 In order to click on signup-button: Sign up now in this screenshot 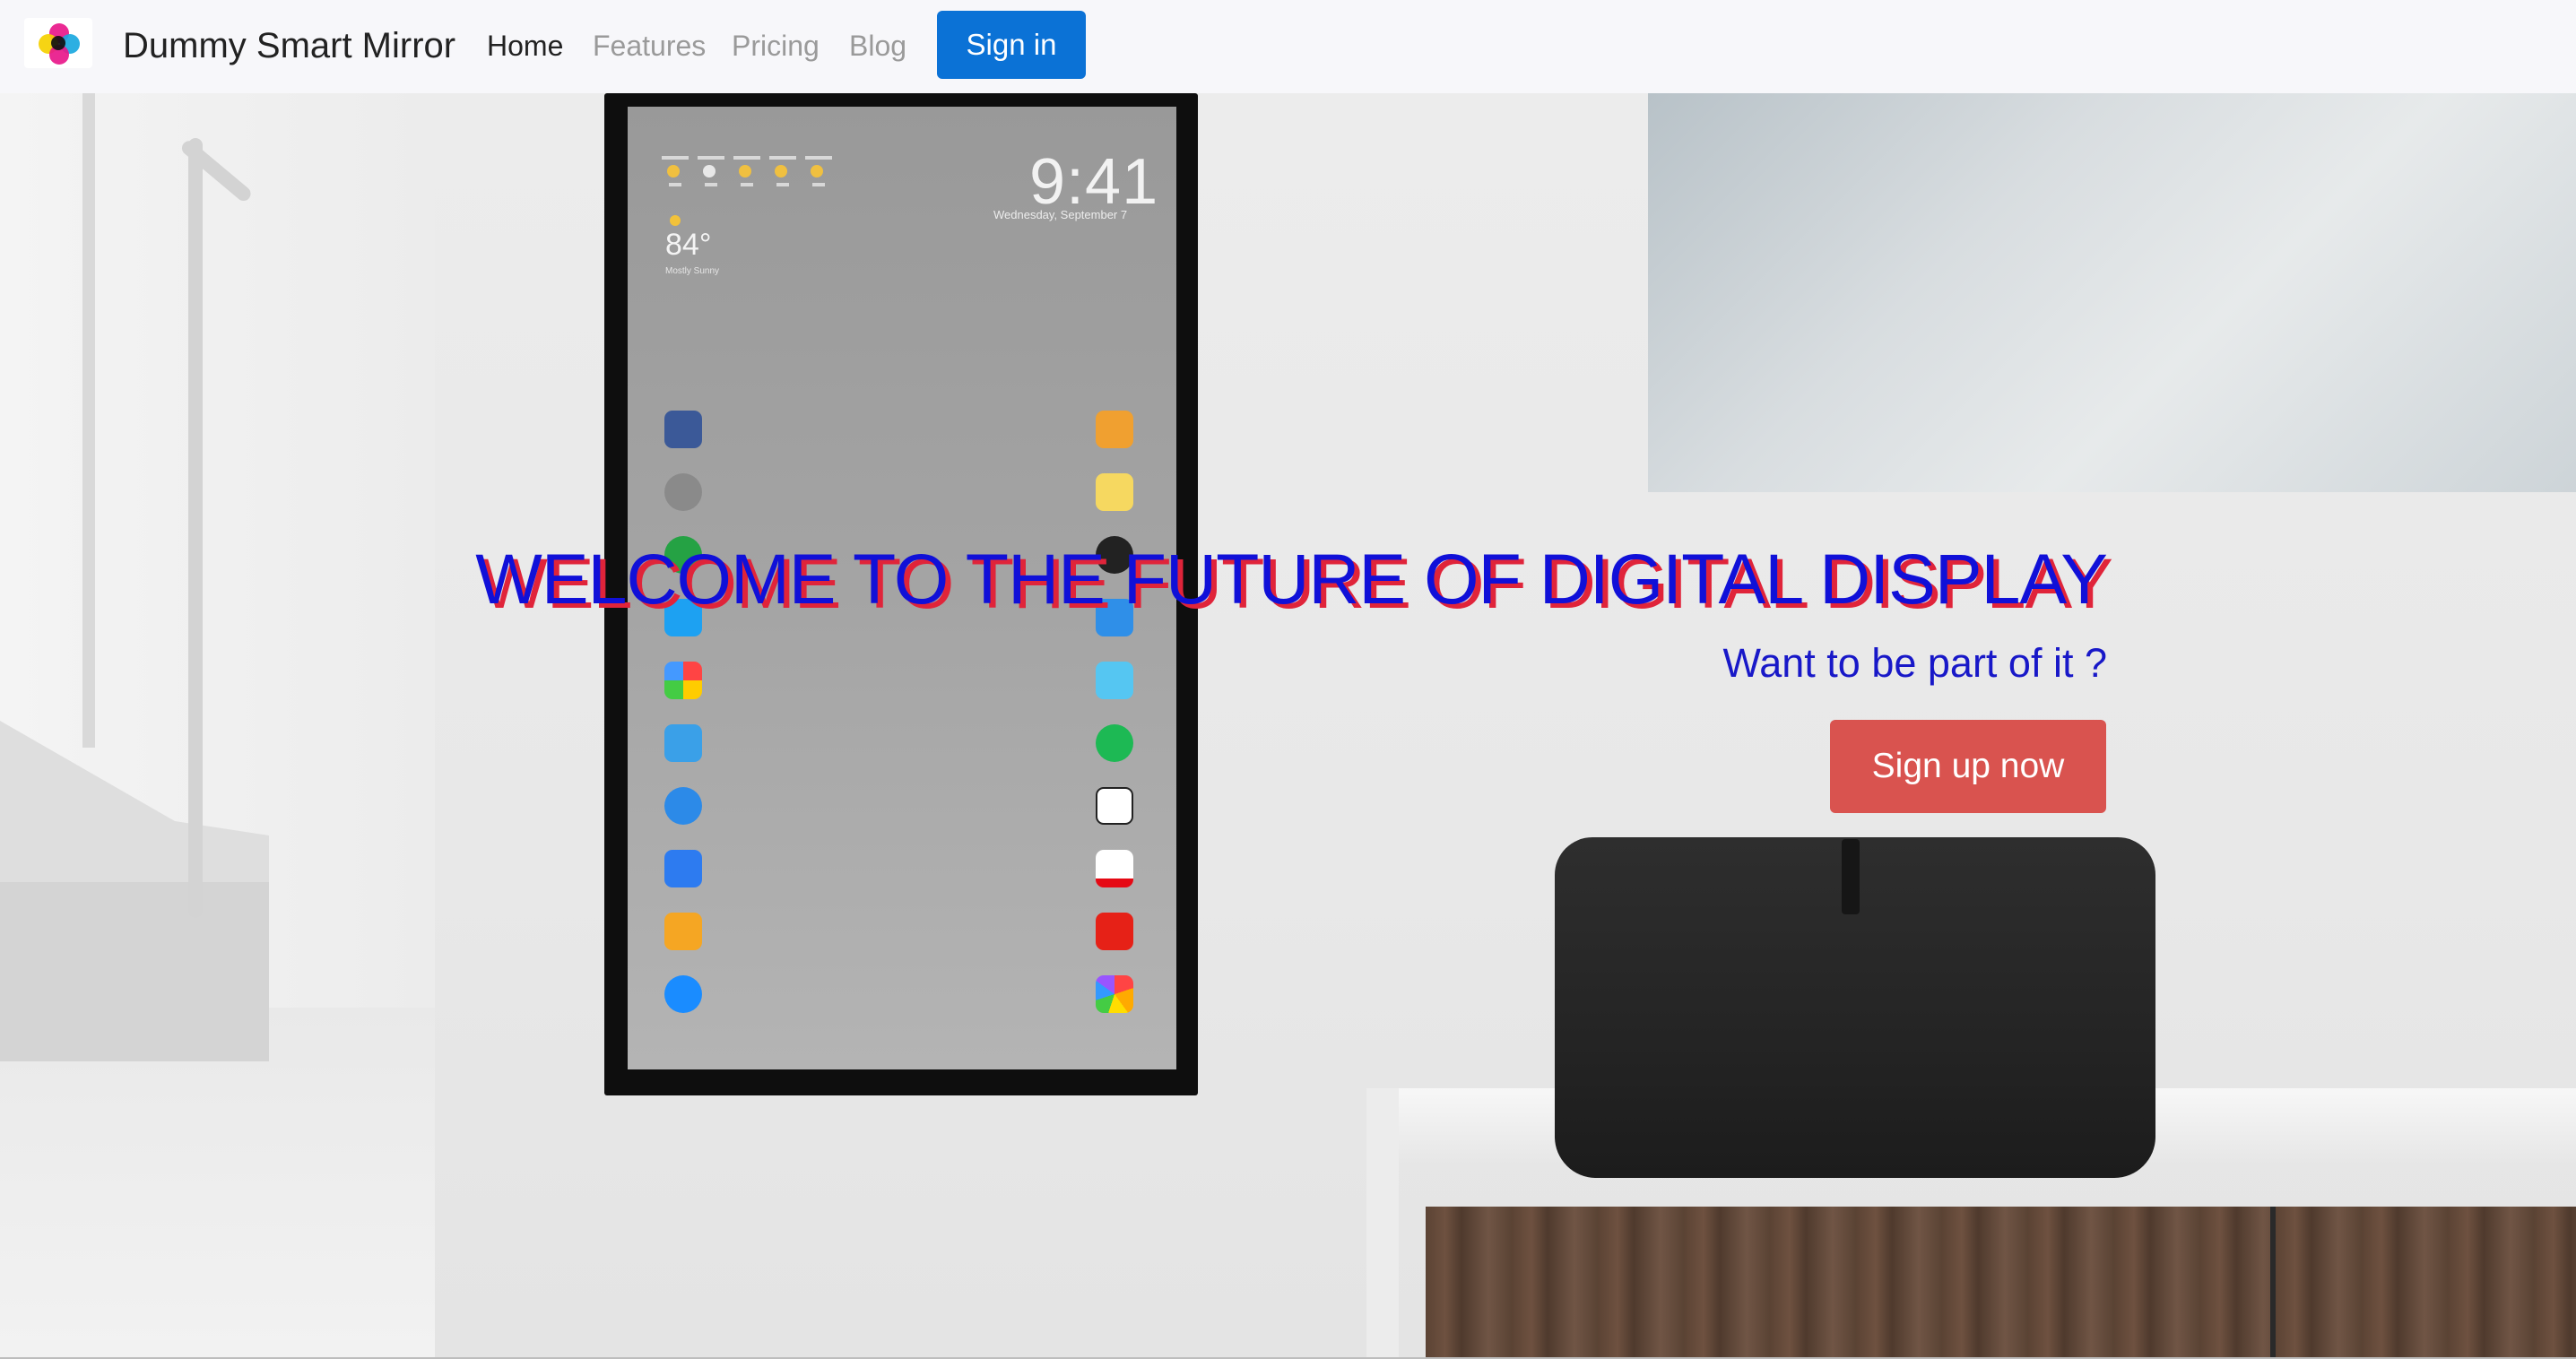, I will do `click(1968, 766)`.